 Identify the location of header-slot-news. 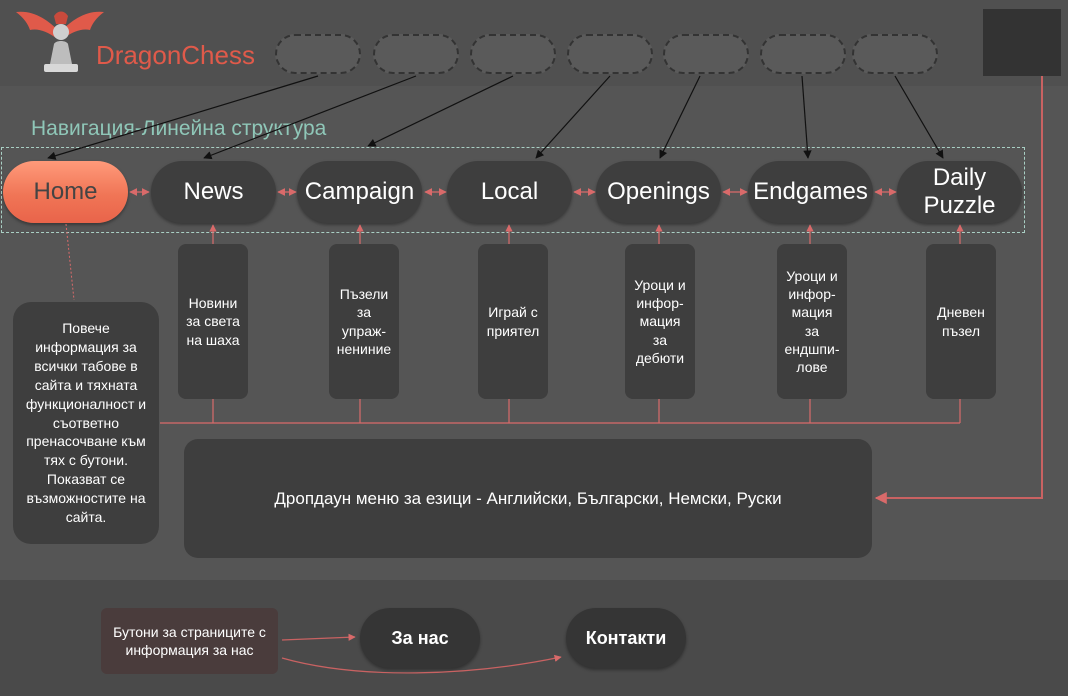
(416, 54).